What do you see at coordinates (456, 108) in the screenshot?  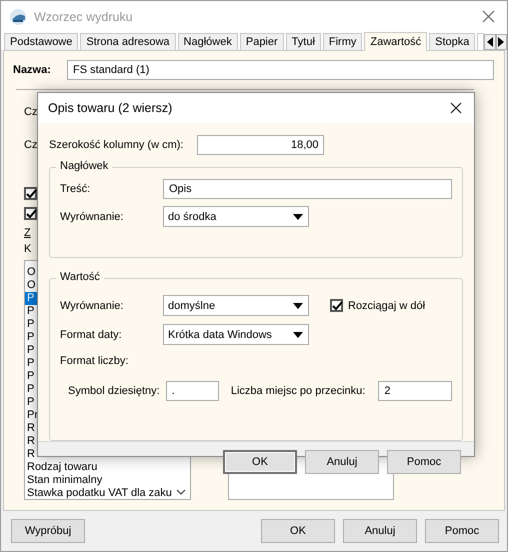 I see `close-icon` at bounding box center [456, 108].